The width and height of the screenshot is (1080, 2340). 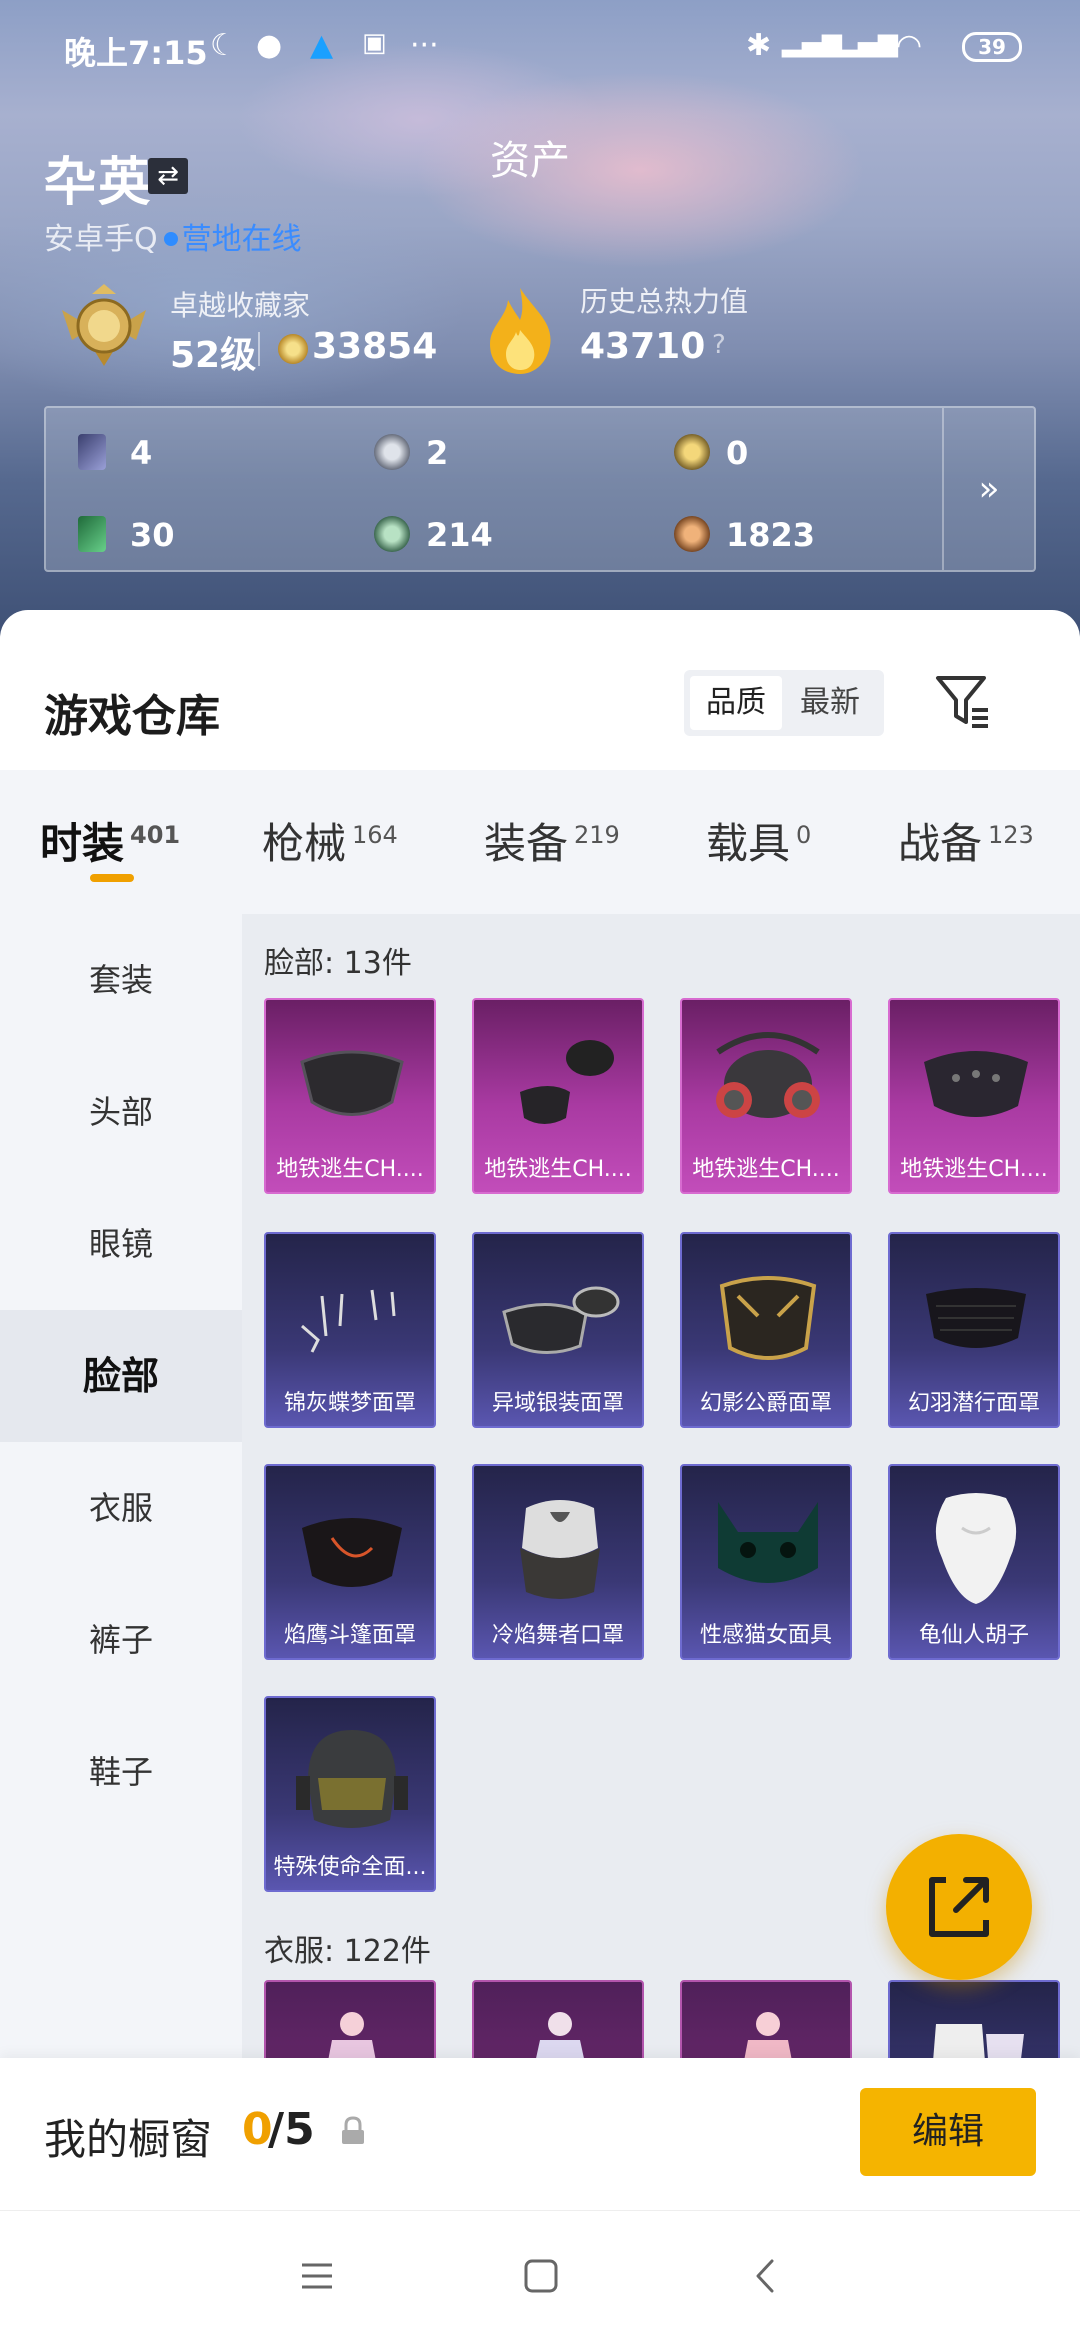 I want to click on item-card: 冷焰舞者口罩, so click(x=558, y=1562).